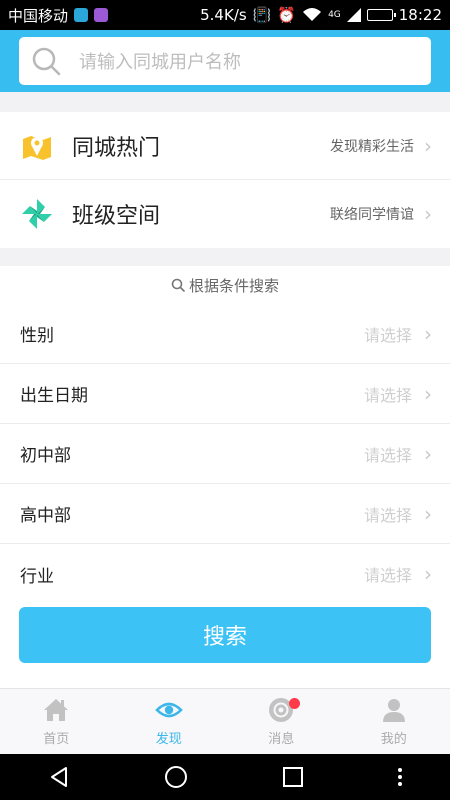 Image resolution: width=450 pixels, height=800 pixels. I want to click on feature-subtitle: 联络同学情谊, so click(372, 215).